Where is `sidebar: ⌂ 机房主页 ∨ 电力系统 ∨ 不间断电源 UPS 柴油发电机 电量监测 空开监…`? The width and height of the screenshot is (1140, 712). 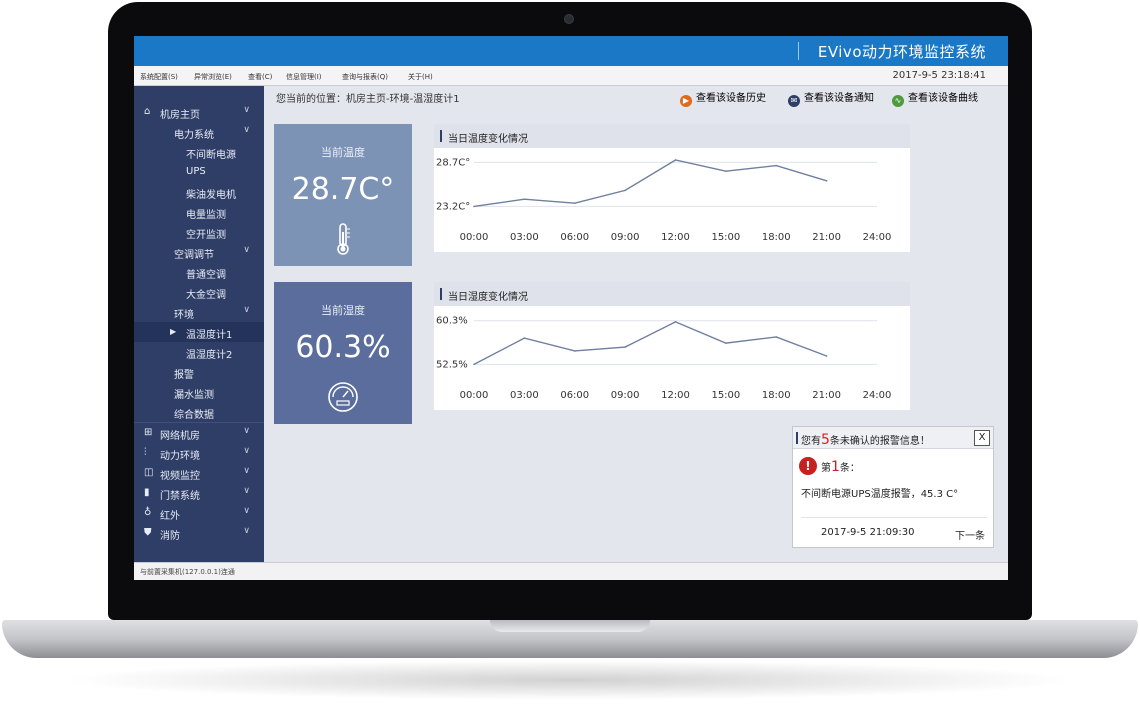 sidebar: ⌂ 机房主页 ∨ 电力系统 ∨ 不间断电源 UPS 柴油发电机 电量监测 空开监… is located at coordinates (199, 324).